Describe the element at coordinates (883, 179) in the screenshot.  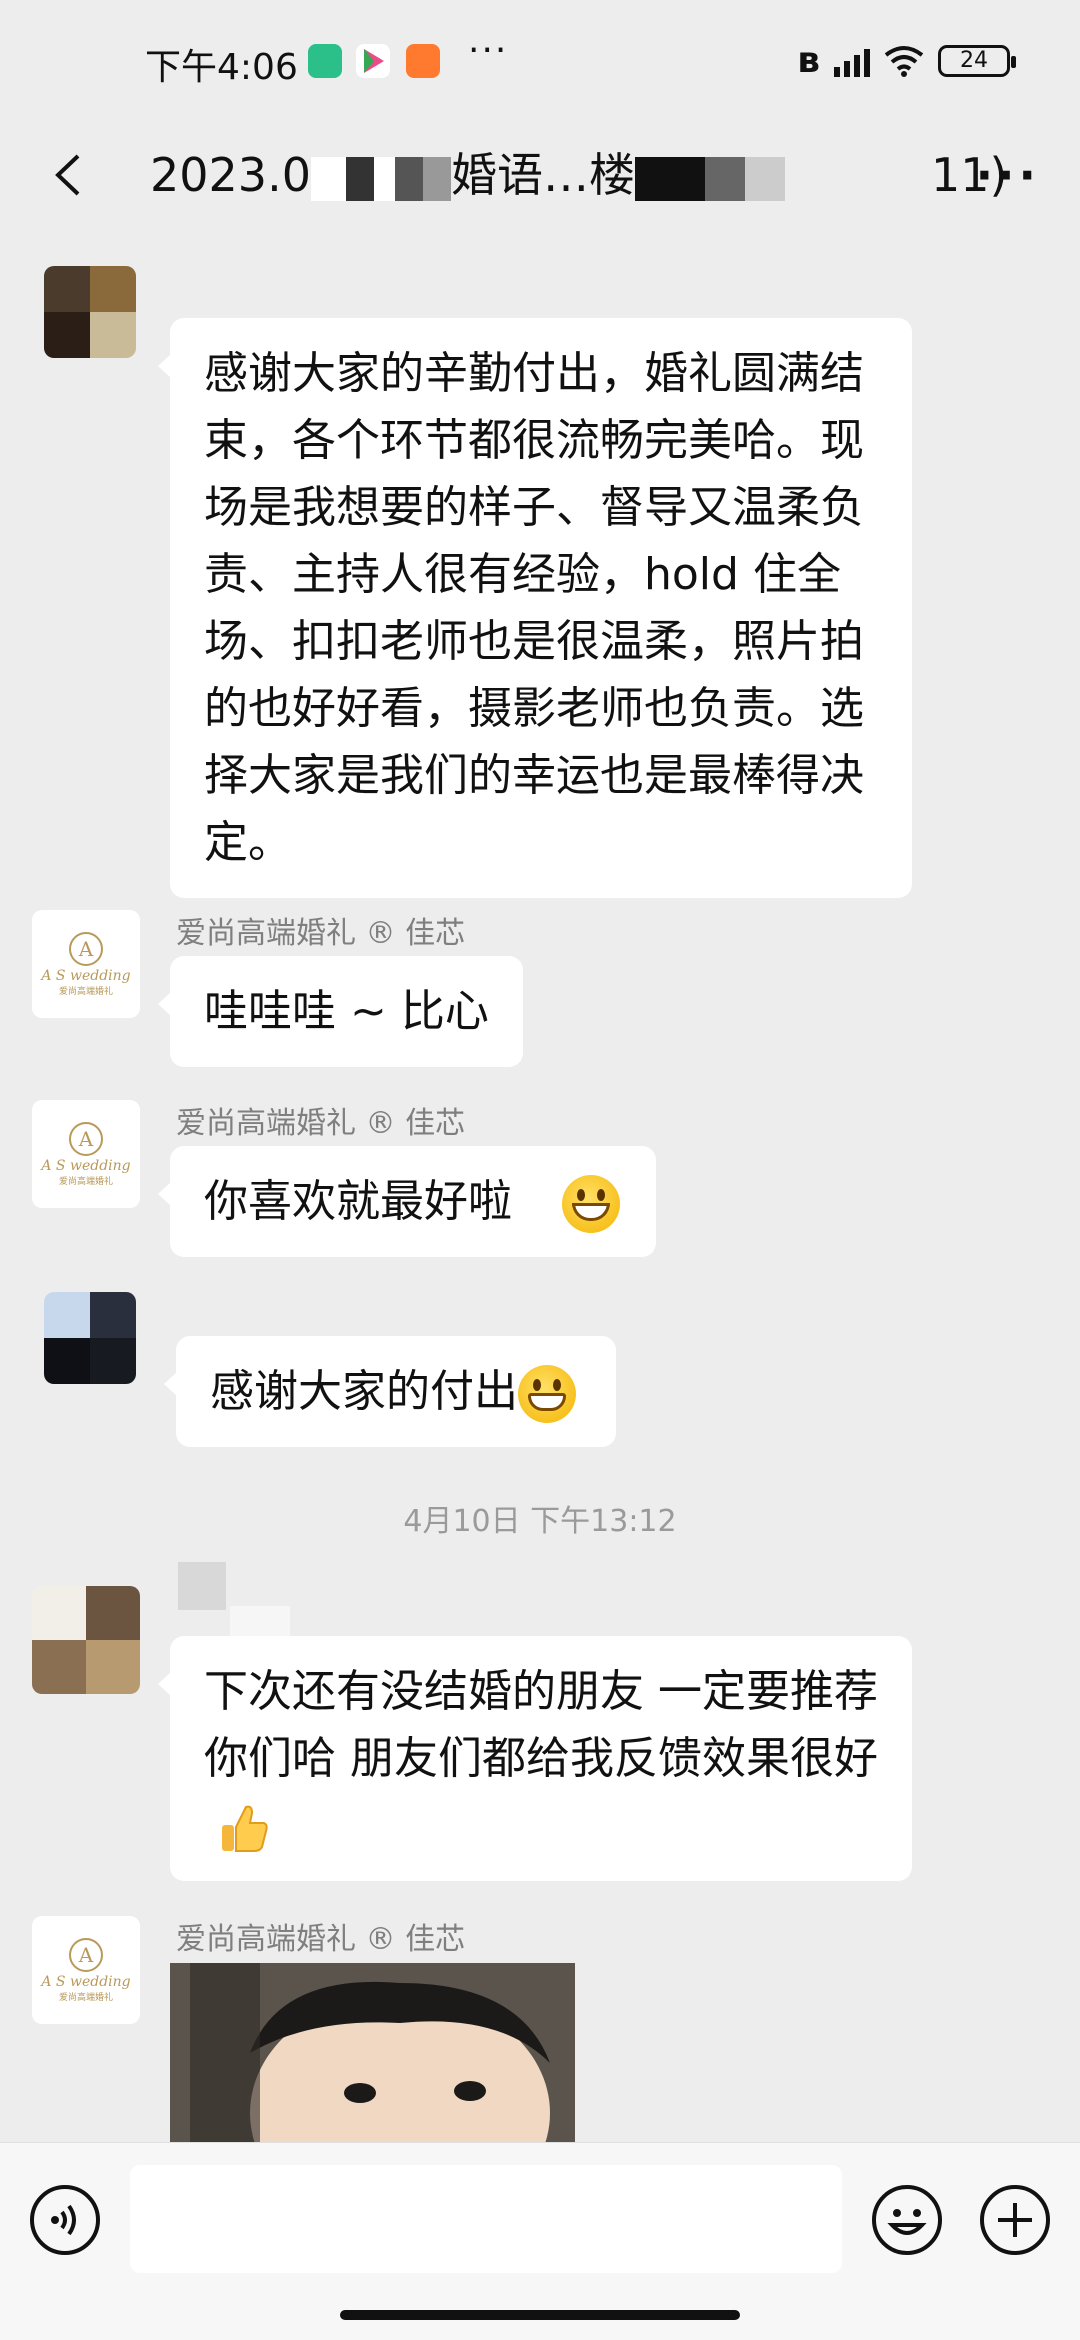
I see `redaction-gap` at that location.